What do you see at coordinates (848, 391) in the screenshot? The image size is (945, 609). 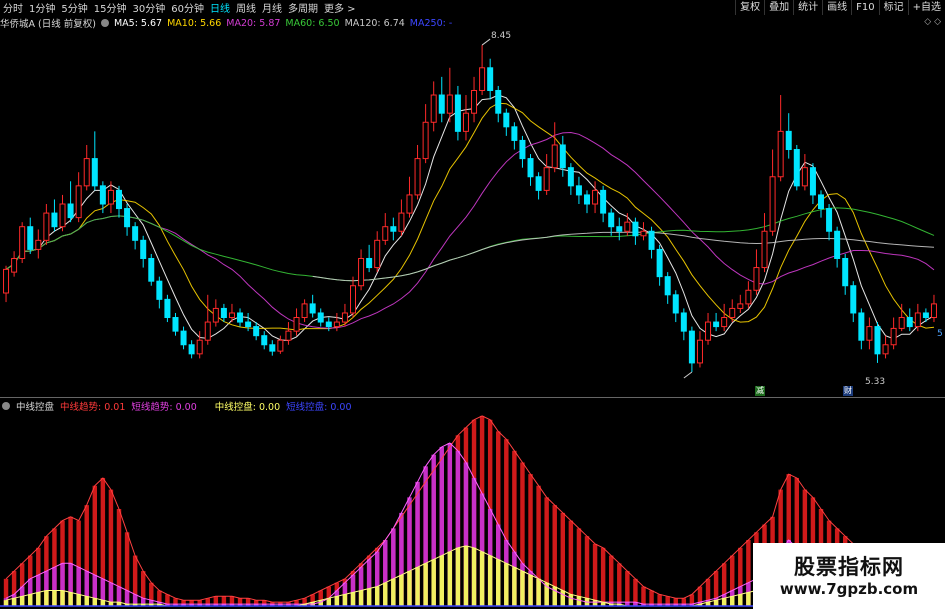 I see `event-tag-b: 财` at bounding box center [848, 391].